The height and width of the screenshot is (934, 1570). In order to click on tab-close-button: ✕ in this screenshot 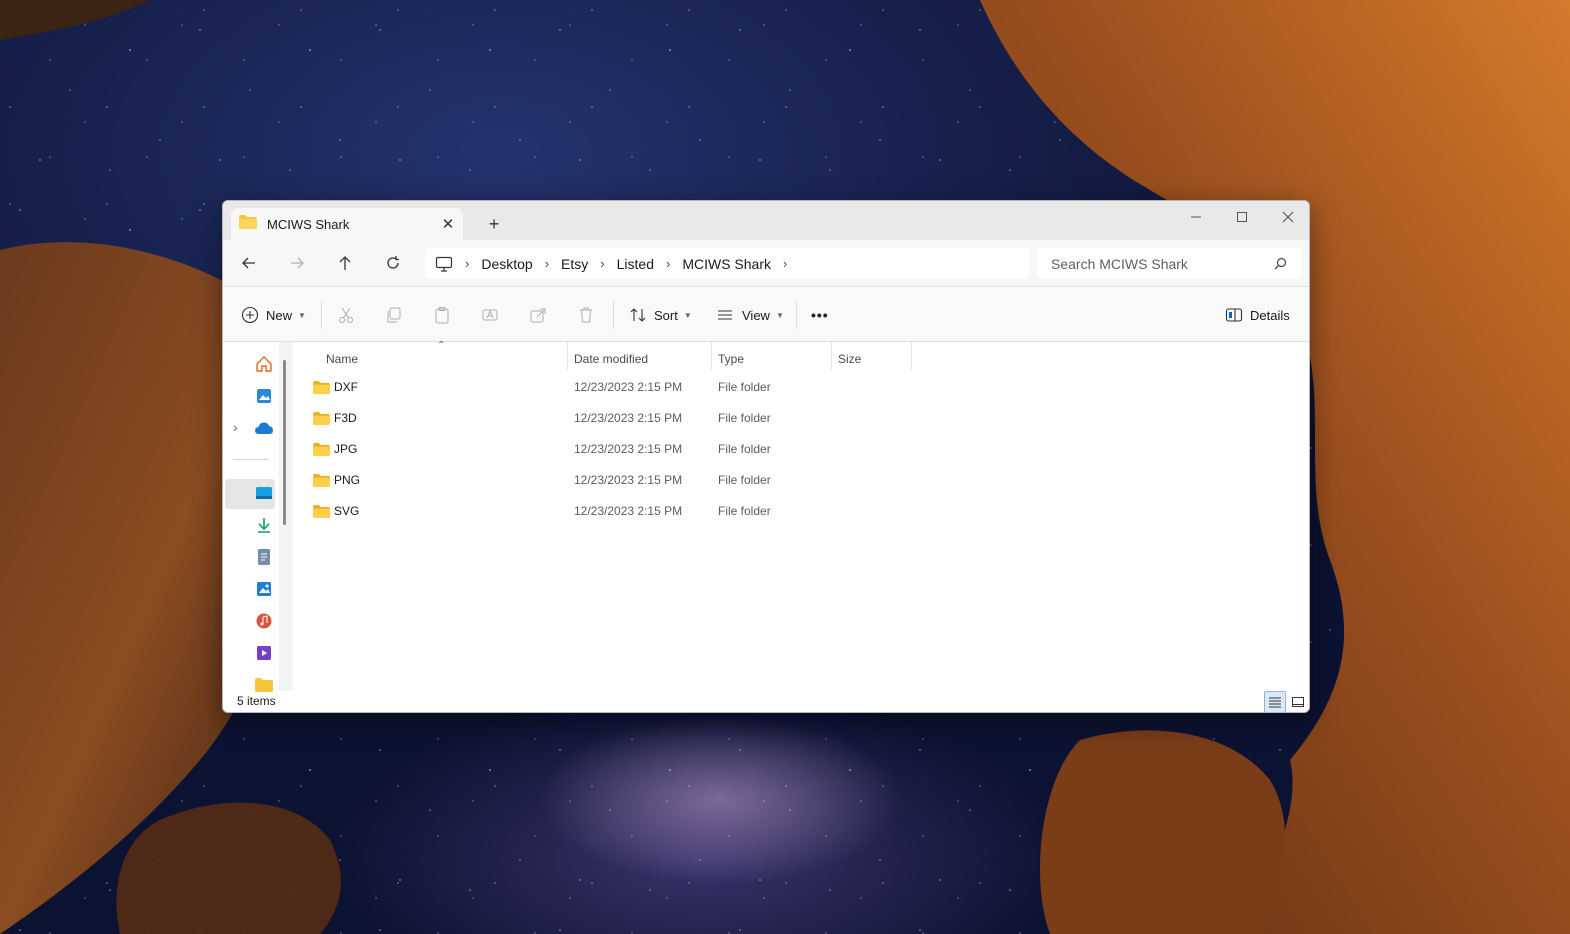, I will do `click(448, 224)`.